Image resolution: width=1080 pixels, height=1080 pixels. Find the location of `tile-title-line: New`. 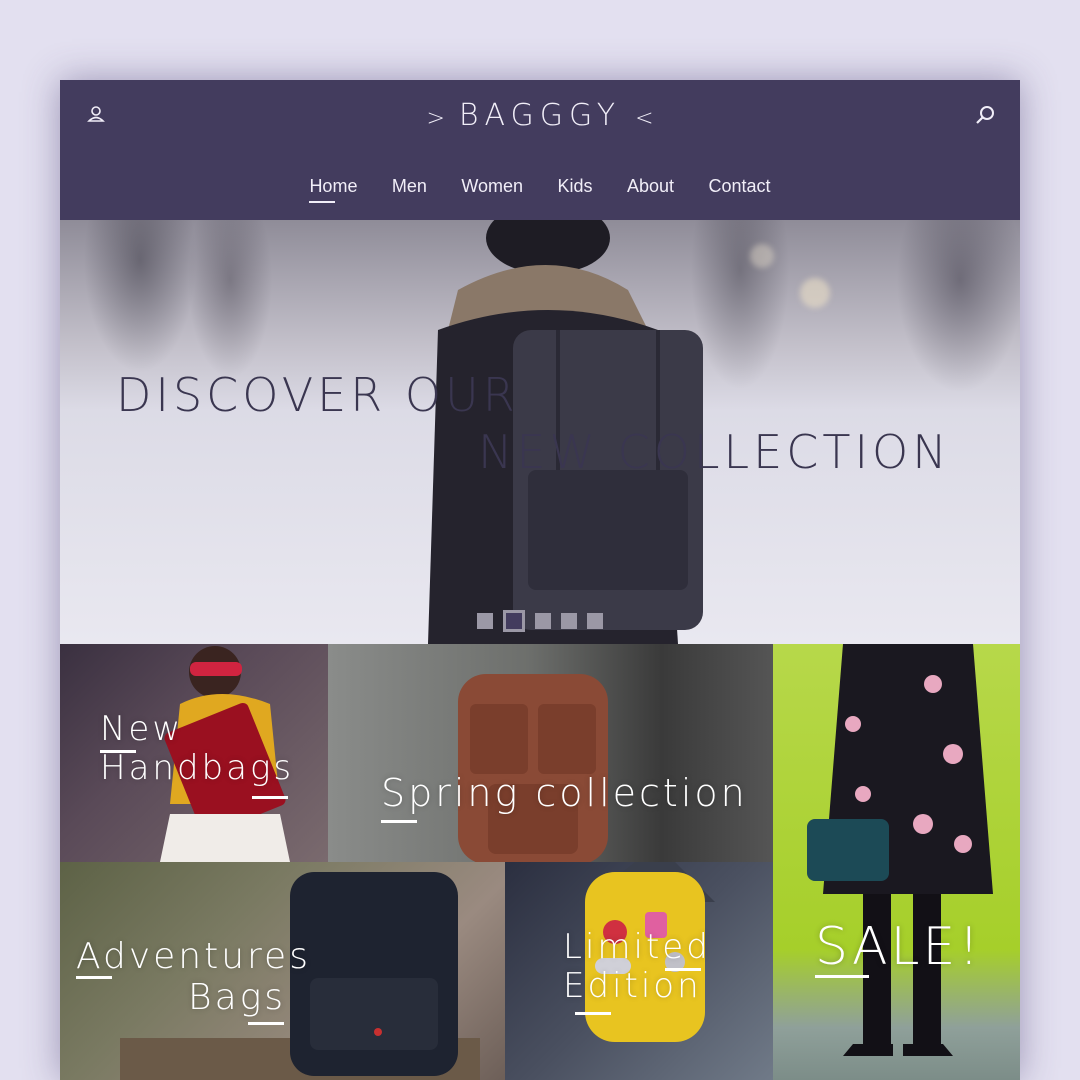

tile-title-line: New is located at coordinates (142, 729).